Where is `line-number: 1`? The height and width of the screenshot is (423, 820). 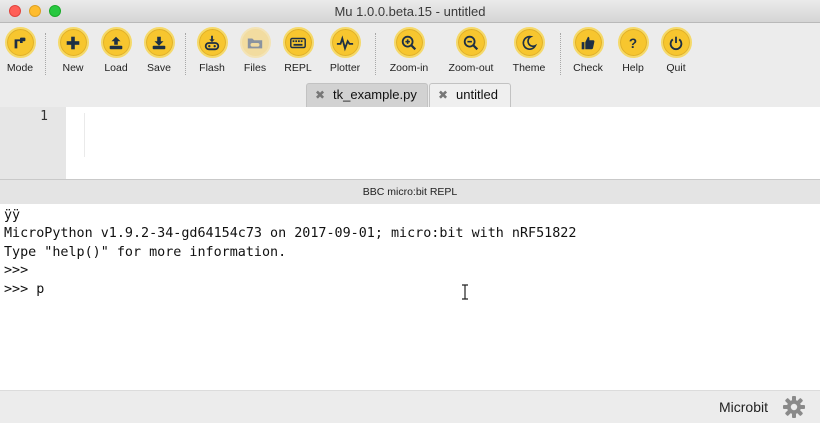
line-number: 1 is located at coordinates (44, 116).